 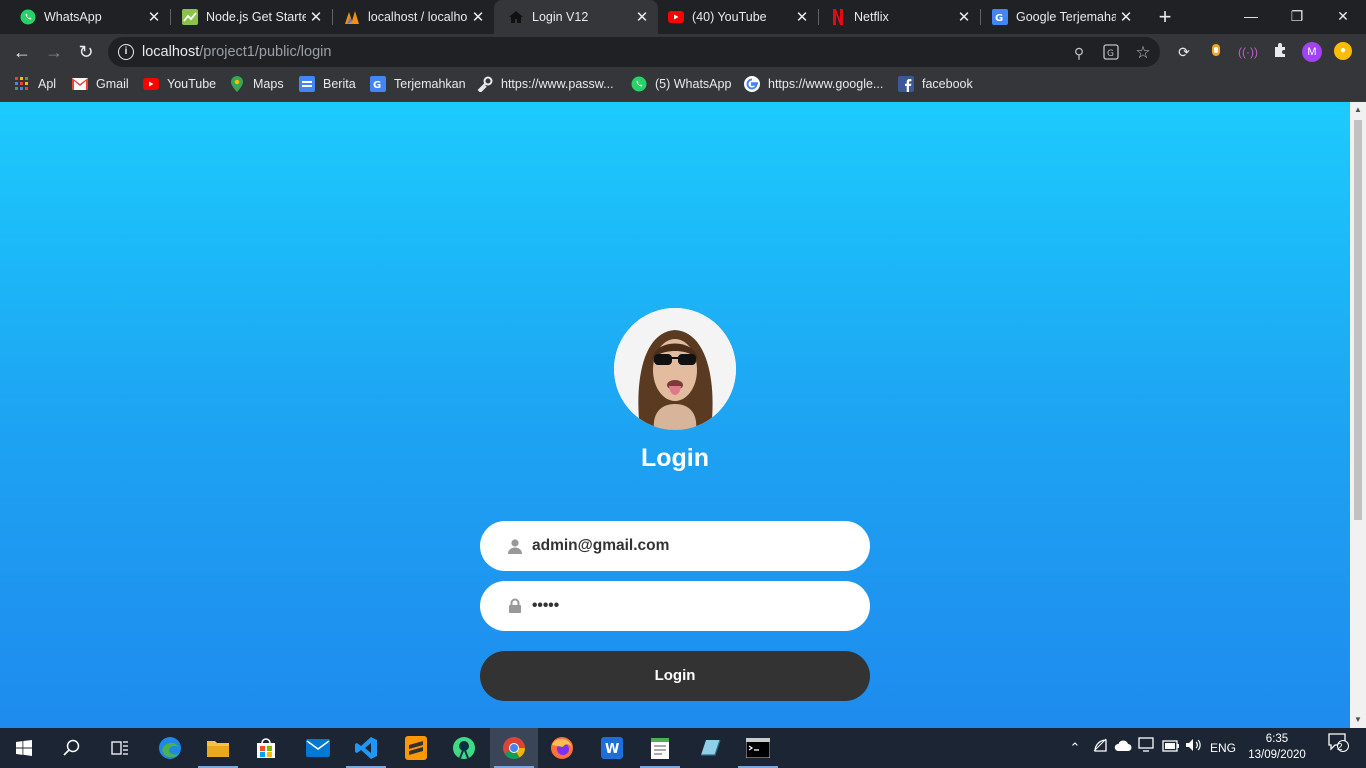 What do you see at coordinates (35, 84) in the screenshot?
I see `bookmark-apps: Apl` at bounding box center [35, 84].